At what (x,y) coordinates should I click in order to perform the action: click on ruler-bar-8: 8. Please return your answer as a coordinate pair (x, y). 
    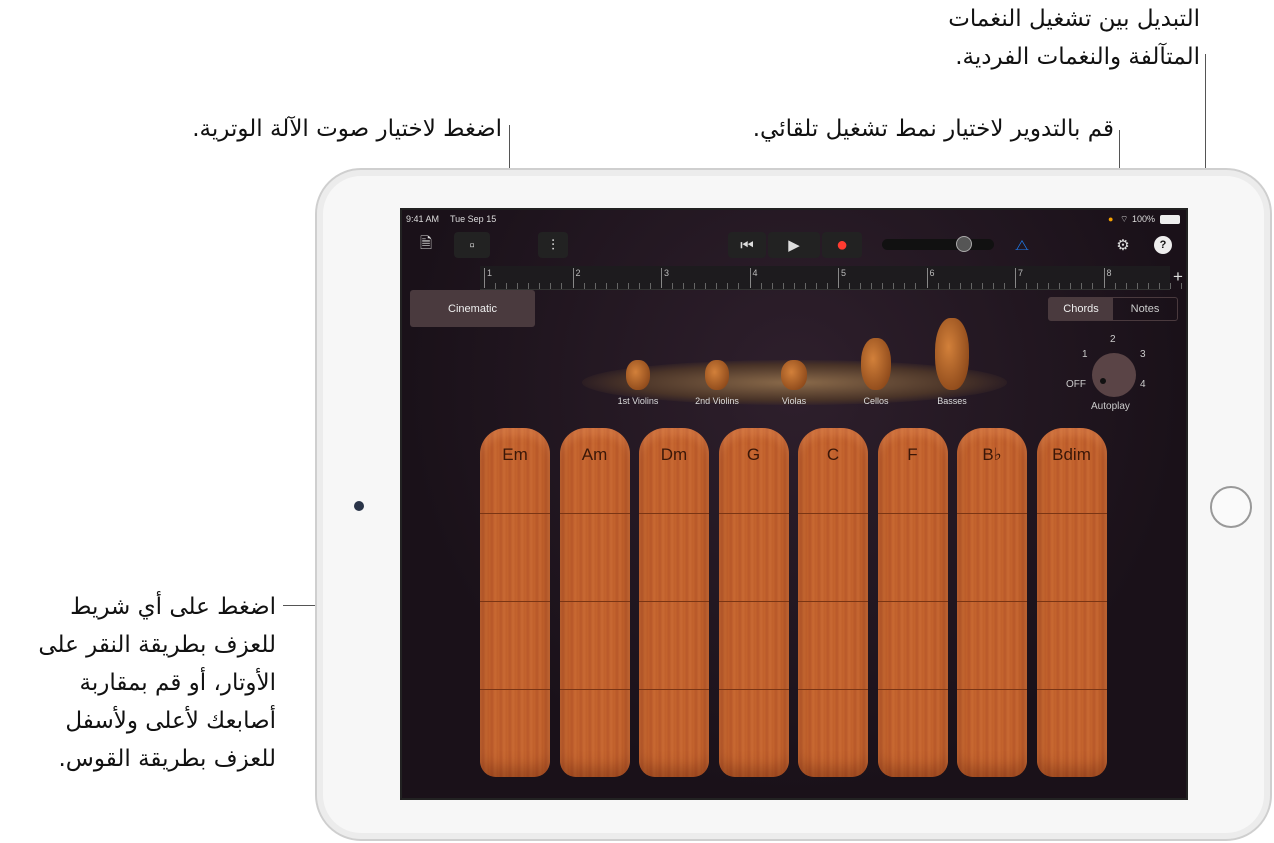
    Looking at the image, I should click on (1107, 278).